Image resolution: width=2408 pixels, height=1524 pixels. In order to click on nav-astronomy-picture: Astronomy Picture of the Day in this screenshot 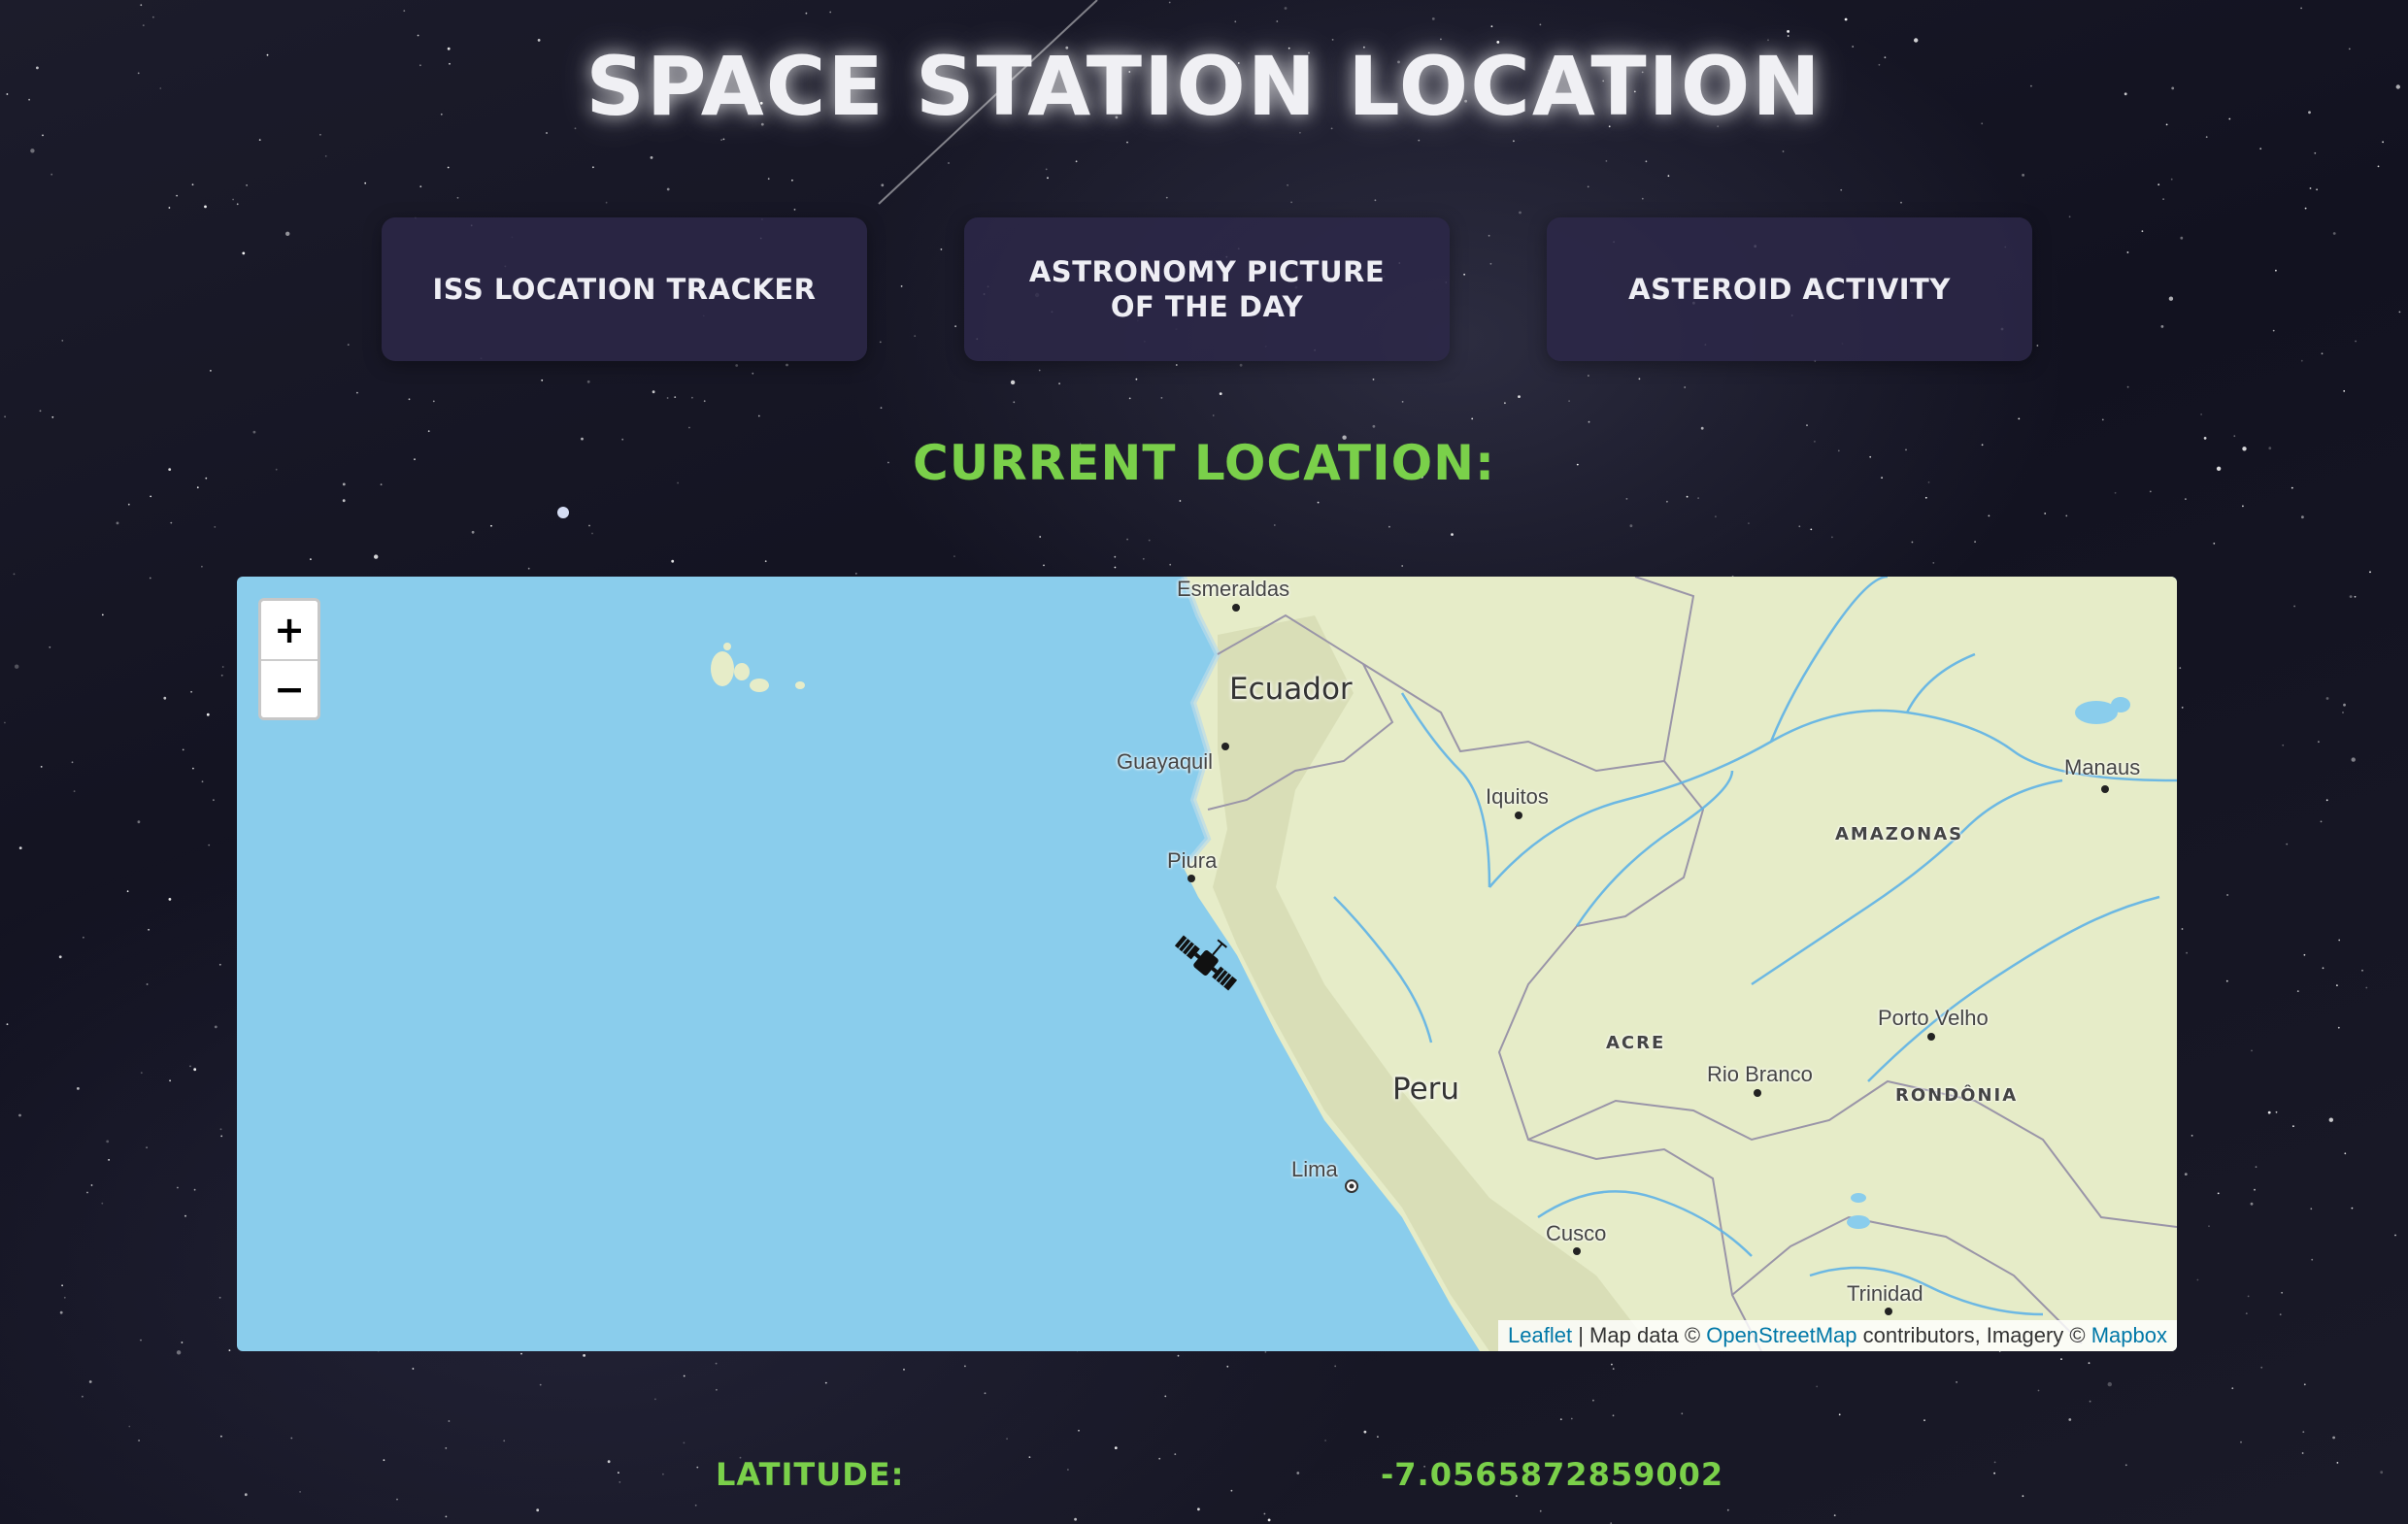, I will do `click(1207, 289)`.